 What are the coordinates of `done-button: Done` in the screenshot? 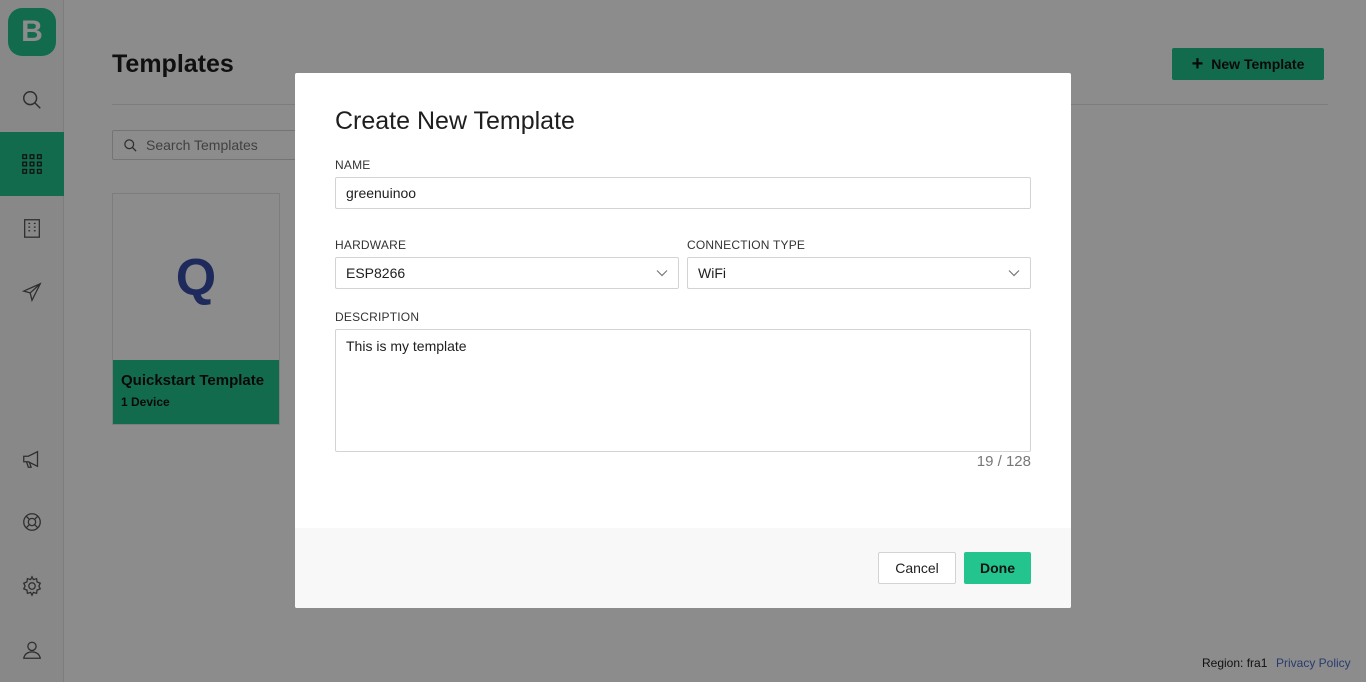 It's located at (997, 568).